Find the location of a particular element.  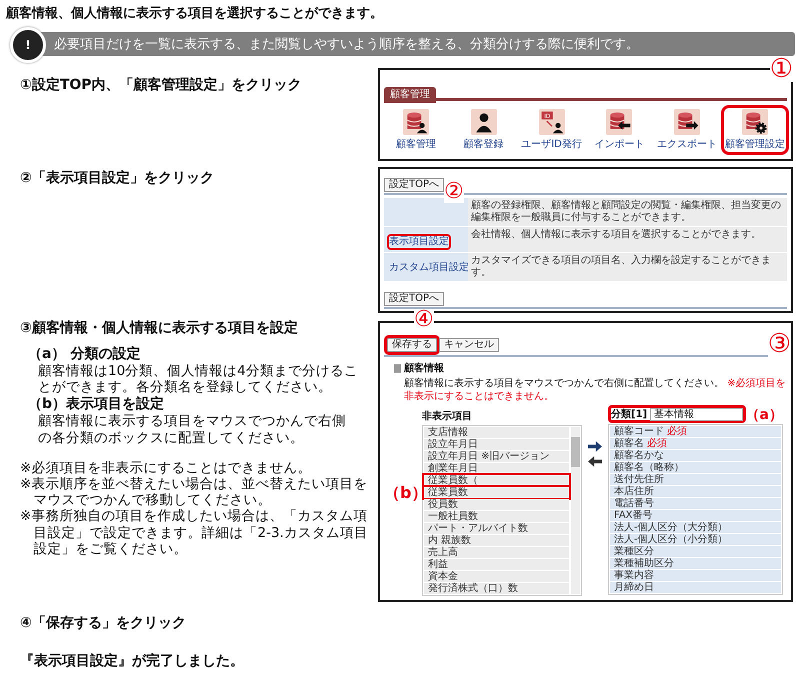

setting-description: 会社情報、個人情報に表示する項目を選択することができます。 is located at coordinates (627, 239).